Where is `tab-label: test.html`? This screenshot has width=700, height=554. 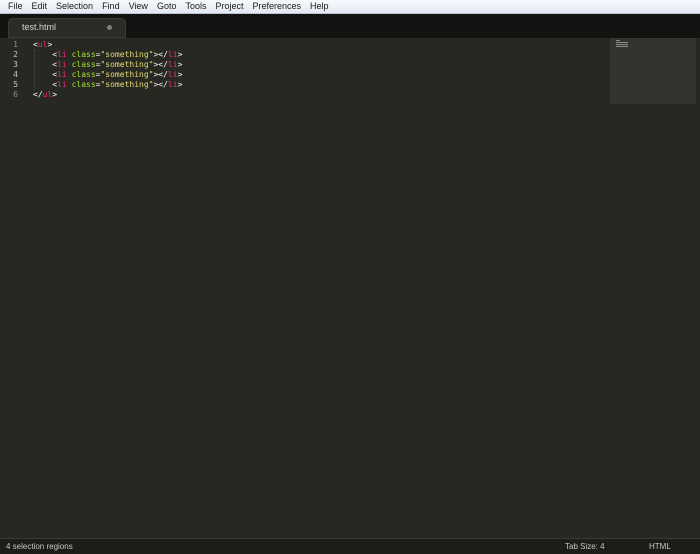
tab-label: test.html is located at coordinates (39, 27).